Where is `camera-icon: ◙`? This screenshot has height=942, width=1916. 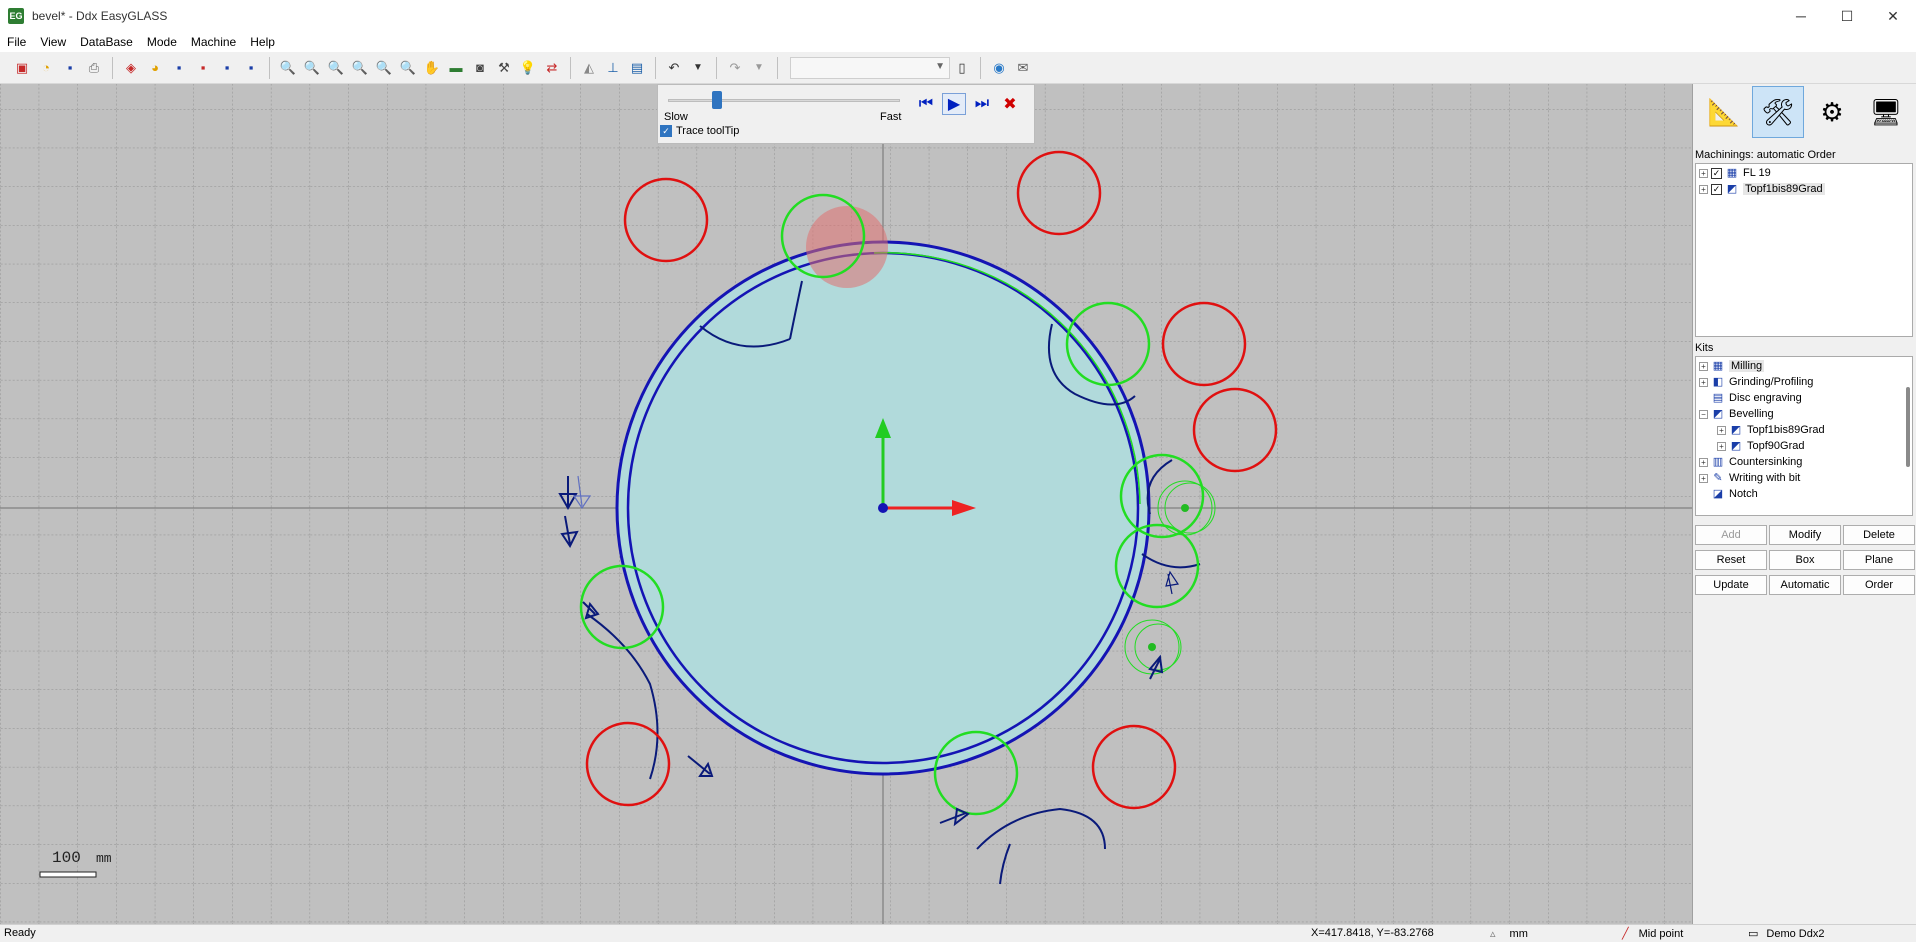 camera-icon: ◙ is located at coordinates (480, 68).